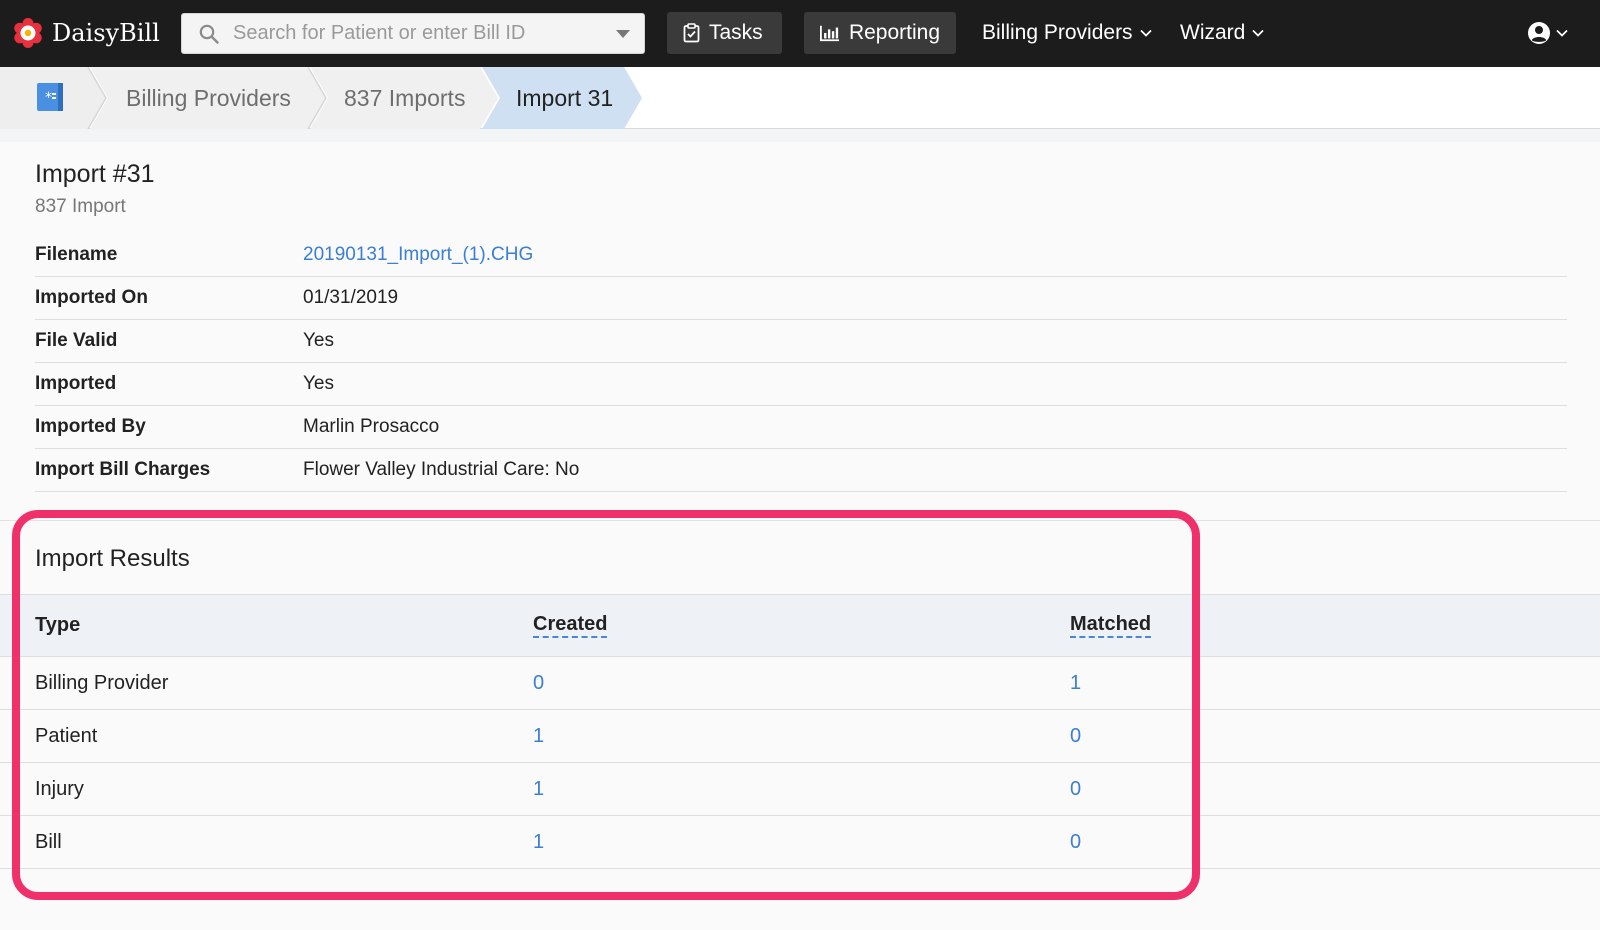  What do you see at coordinates (418, 255) in the screenshot?
I see `filename-link: 20190131_Import_(1).CHG` at bounding box center [418, 255].